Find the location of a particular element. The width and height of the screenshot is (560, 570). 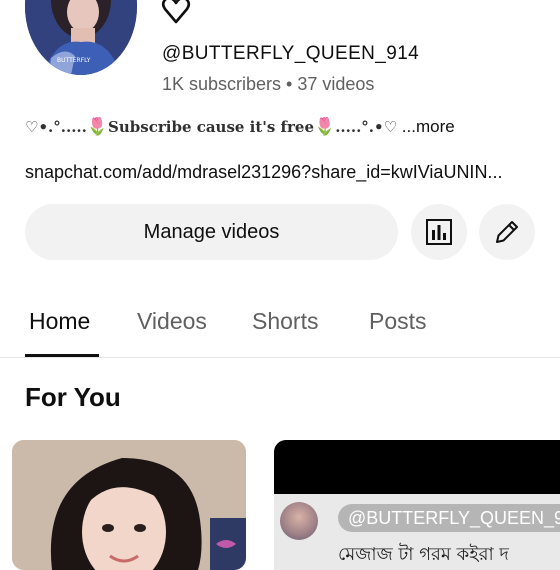

svg-text: BUTTERFLY is located at coordinates (74, 60).